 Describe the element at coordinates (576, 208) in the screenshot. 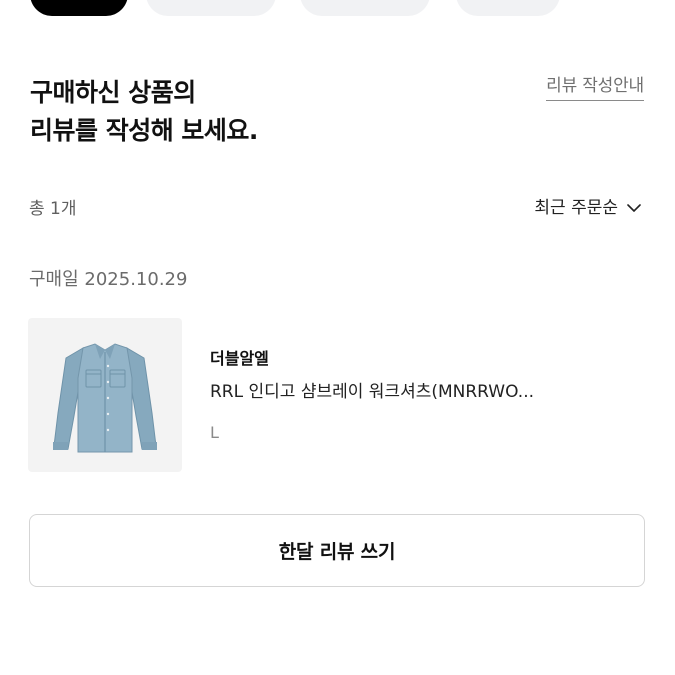

I see `sort-label: 최근 주문순` at that location.